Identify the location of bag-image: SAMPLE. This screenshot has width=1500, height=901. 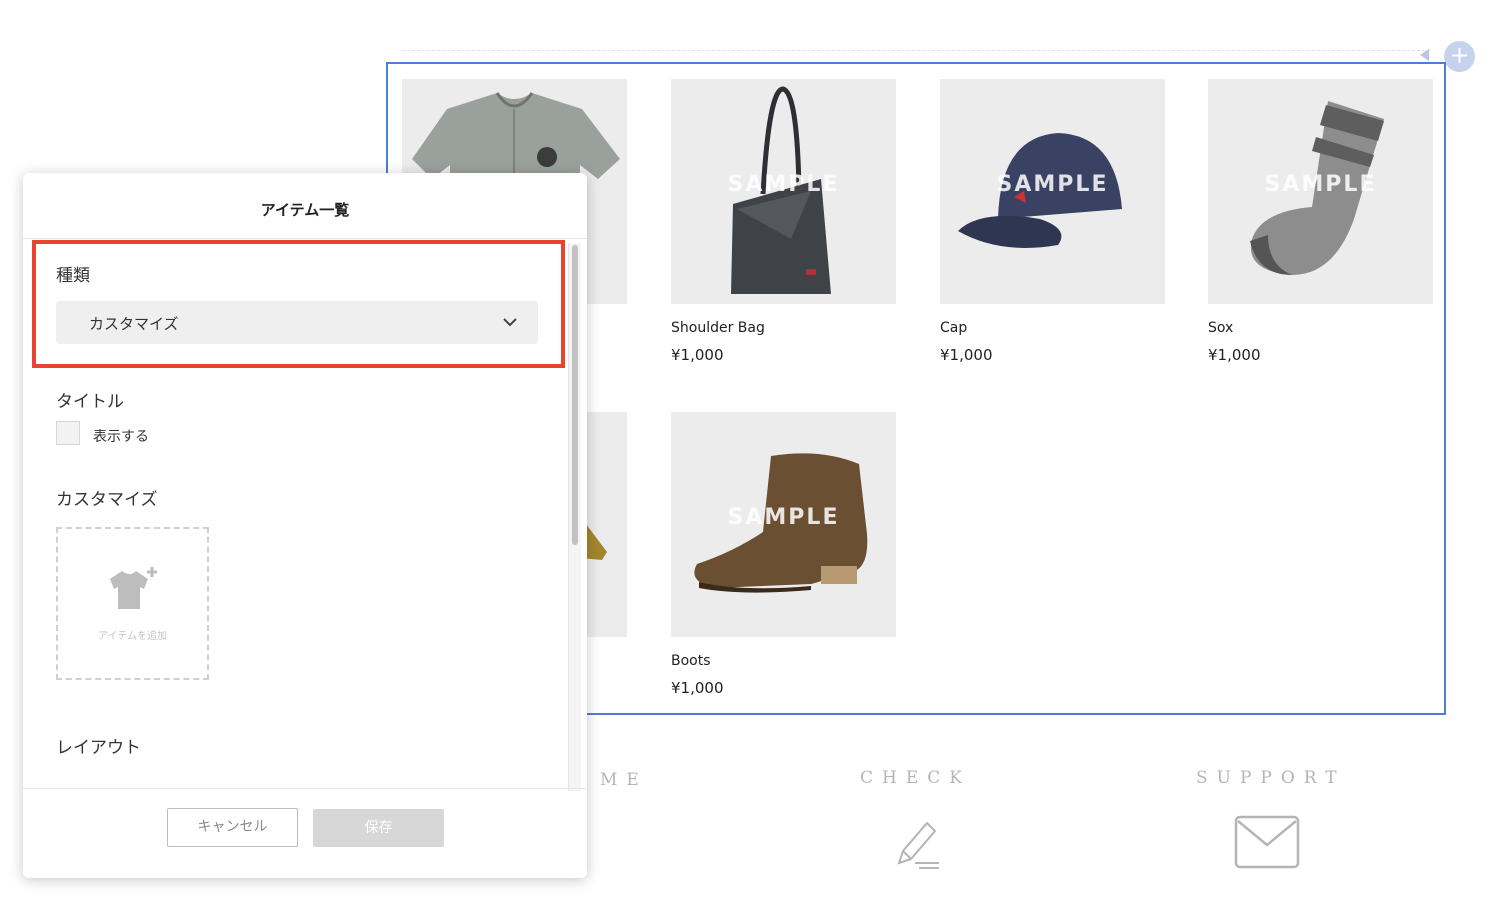
(783, 191).